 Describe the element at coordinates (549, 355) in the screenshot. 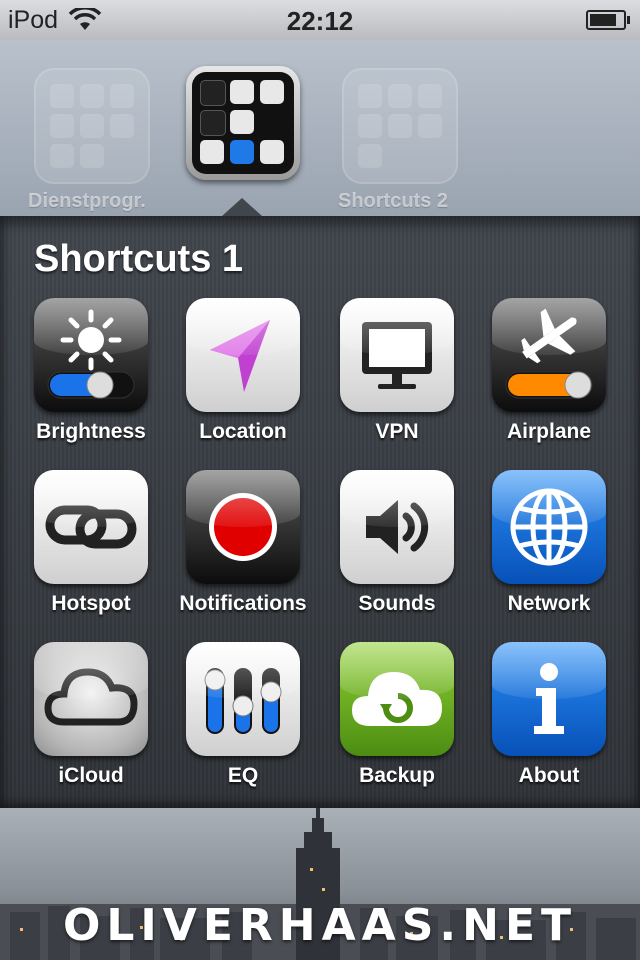

I see `airplane-icon` at that location.